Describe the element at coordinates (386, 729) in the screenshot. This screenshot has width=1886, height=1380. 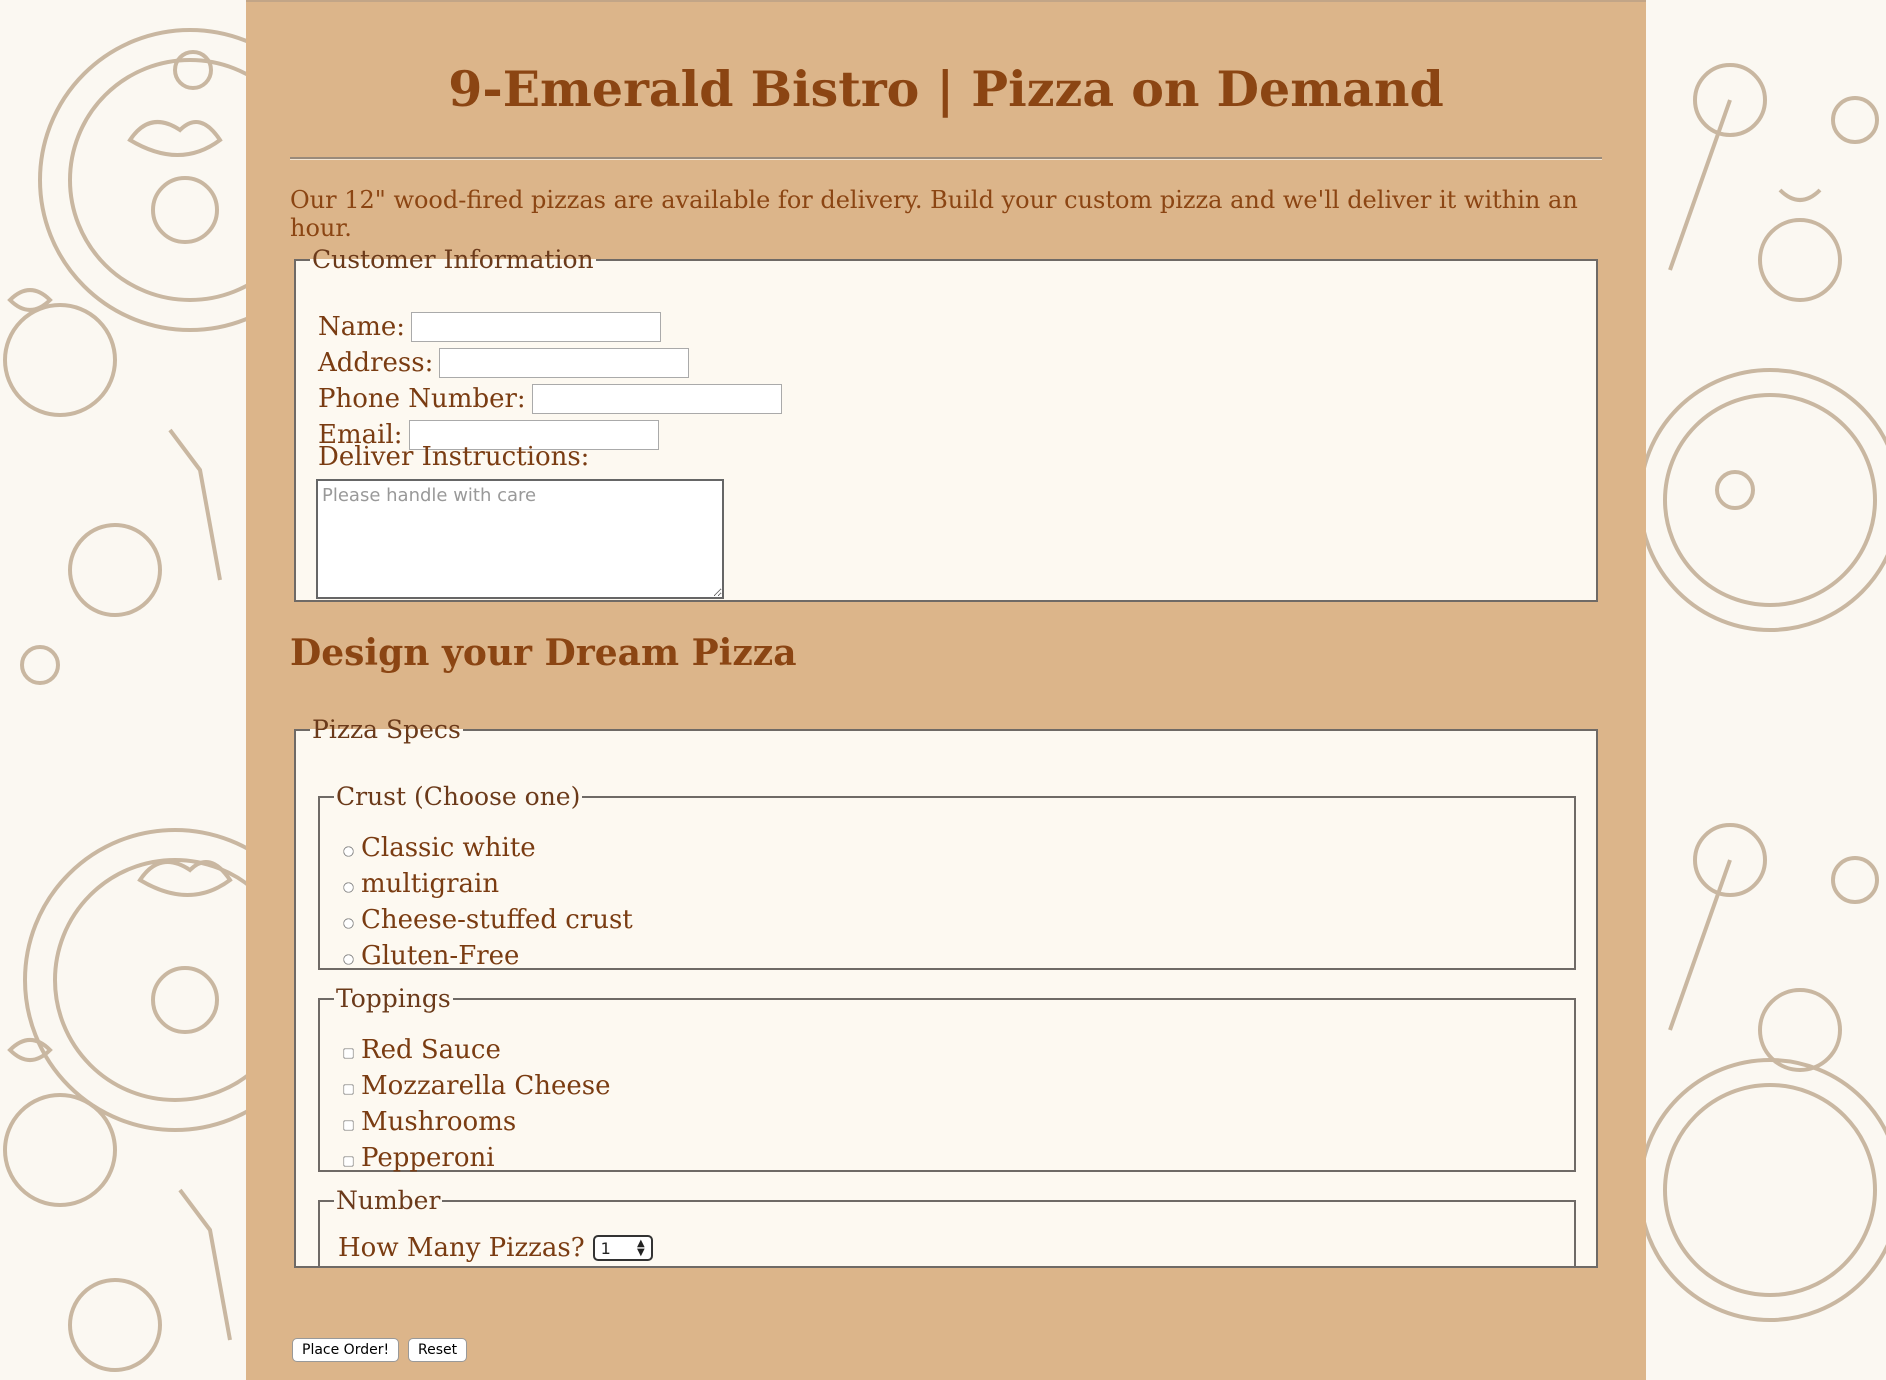
I see `pizza-specs-legend: Pizza Specs` at that location.